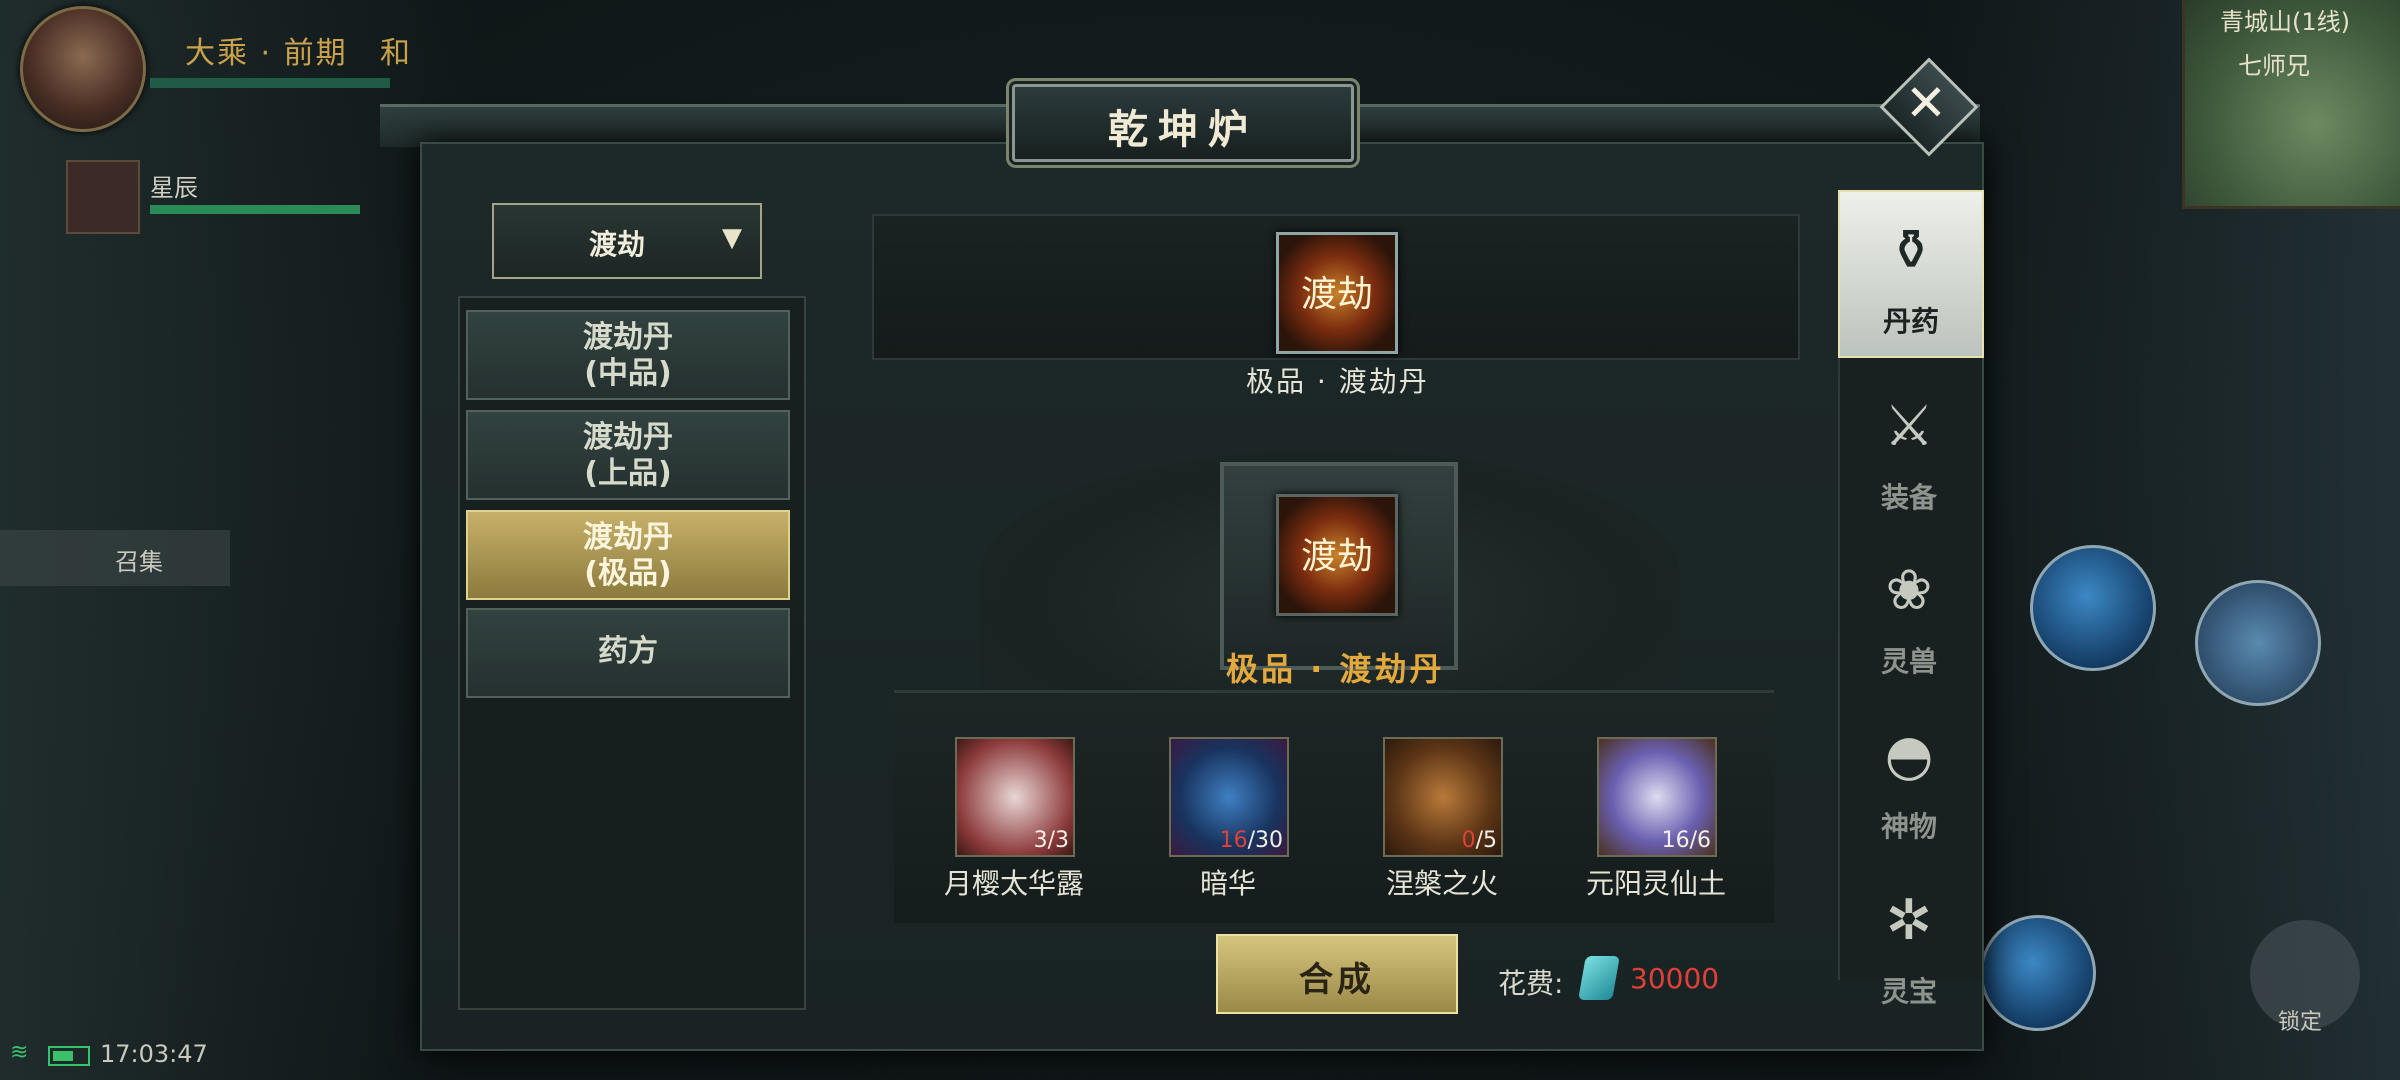  I want to click on mortar-icon: ⚱, so click(1911, 250).